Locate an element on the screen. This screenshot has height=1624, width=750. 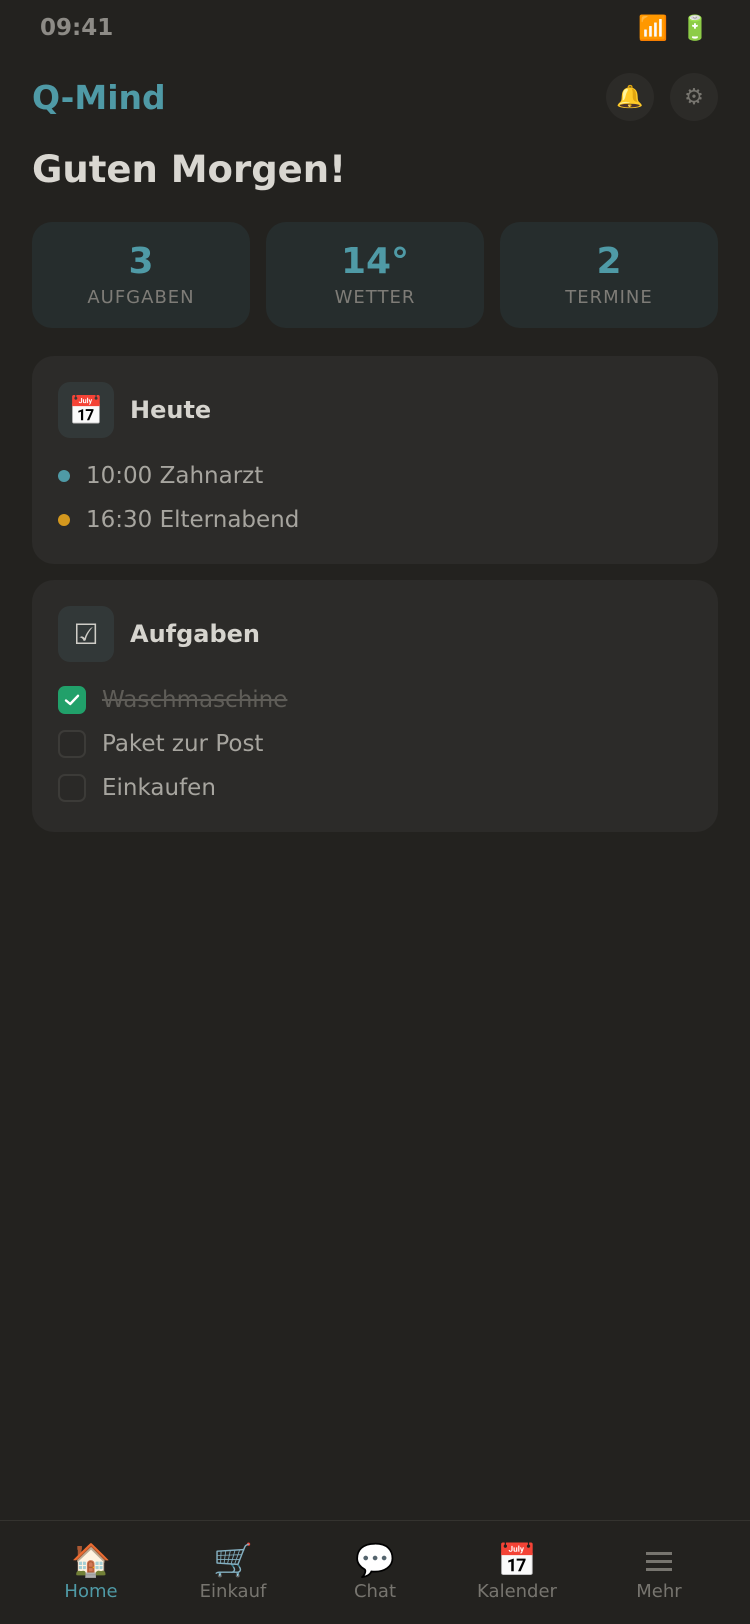
nav-item-einkauf: 🛒 Einkauf is located at coordinates (233, 1571).